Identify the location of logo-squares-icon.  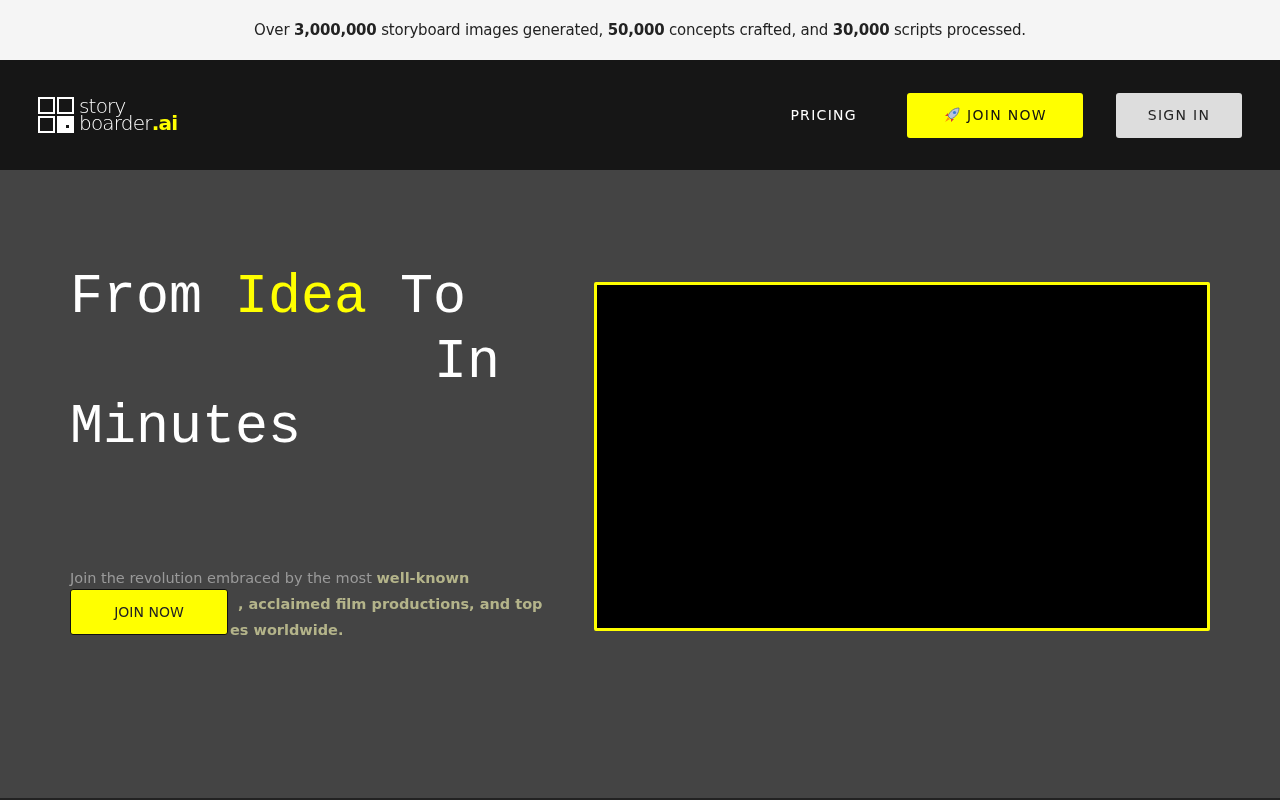
(56, 115).